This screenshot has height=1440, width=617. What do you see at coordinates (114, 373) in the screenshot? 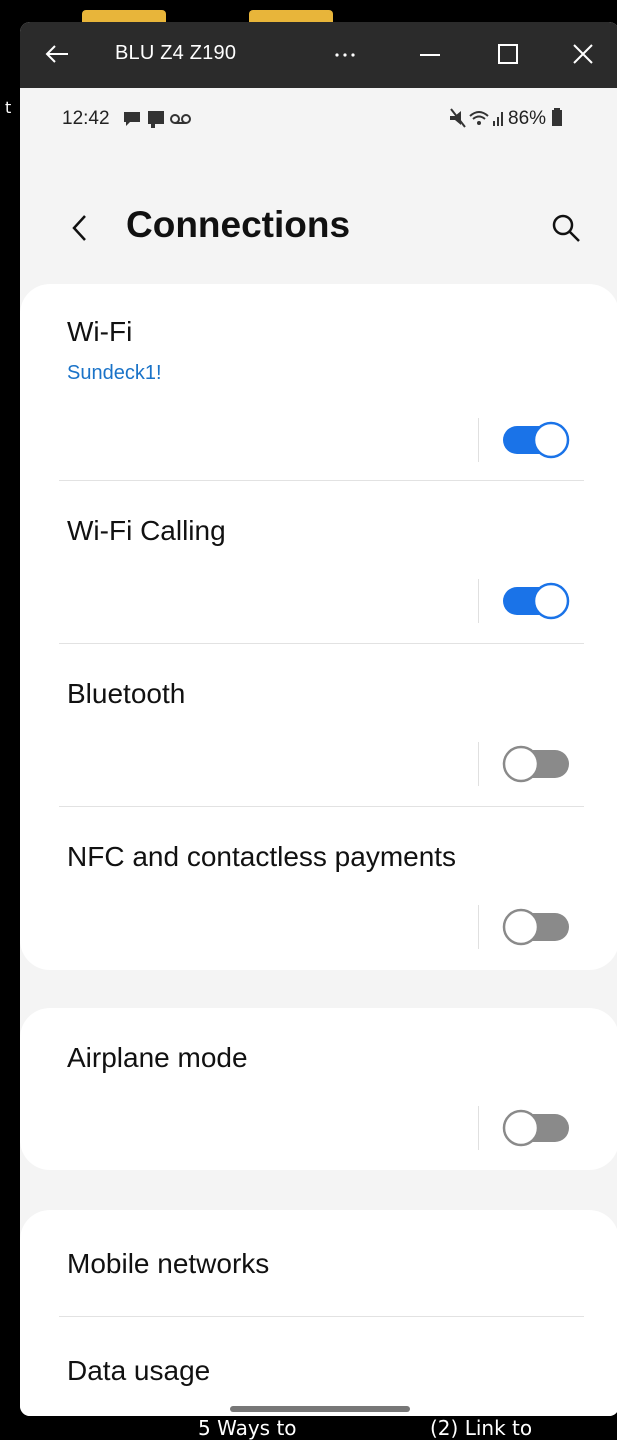
I see `wifi-network-name: Sundeck1!` at bounding box center [114, 373].